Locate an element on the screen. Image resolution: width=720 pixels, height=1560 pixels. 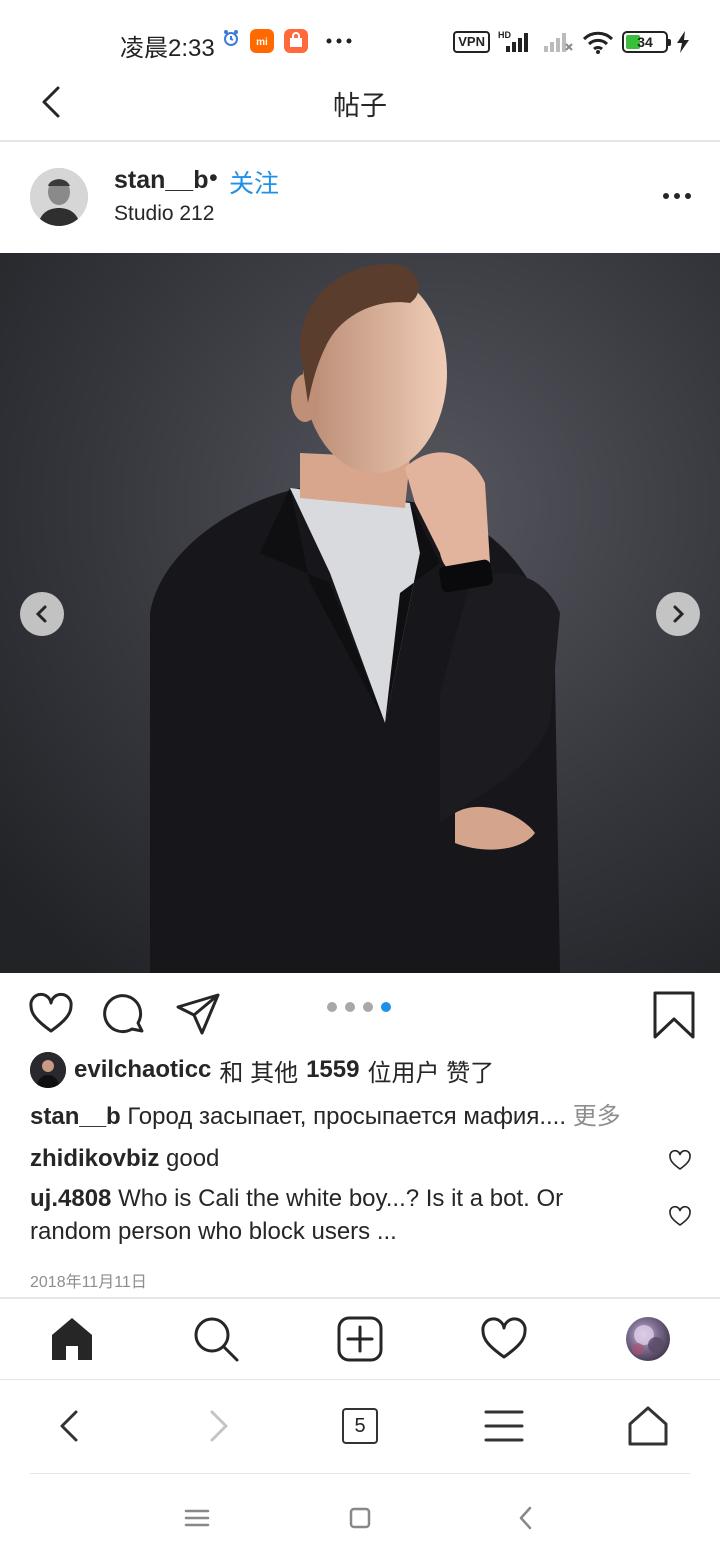
status-time: 凌晨2:33 is located at coordinates (167, 48).